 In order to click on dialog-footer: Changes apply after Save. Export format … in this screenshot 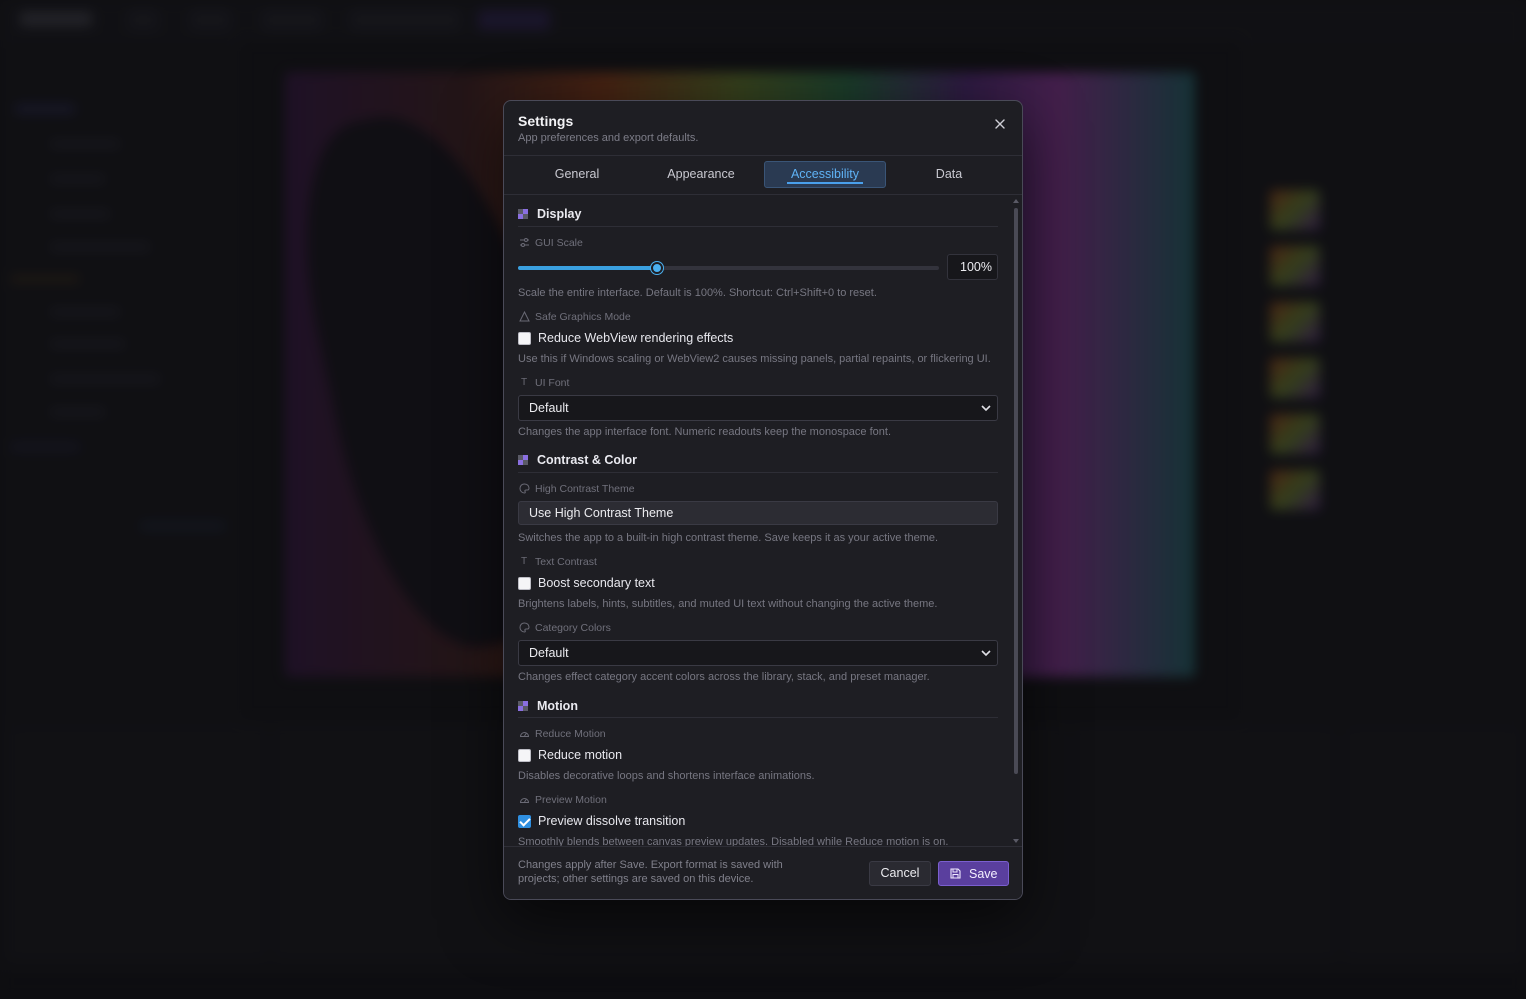, I will do `click(763, 872)`.